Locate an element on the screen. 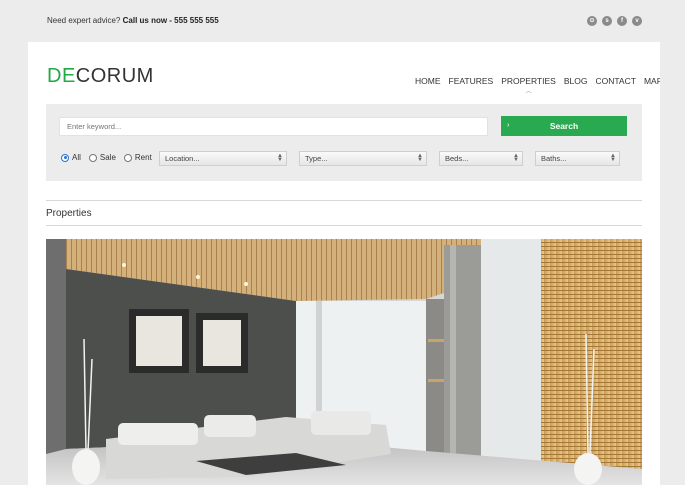  nav-properties-label: PROPERTIES is located at coordinates (528, 81).